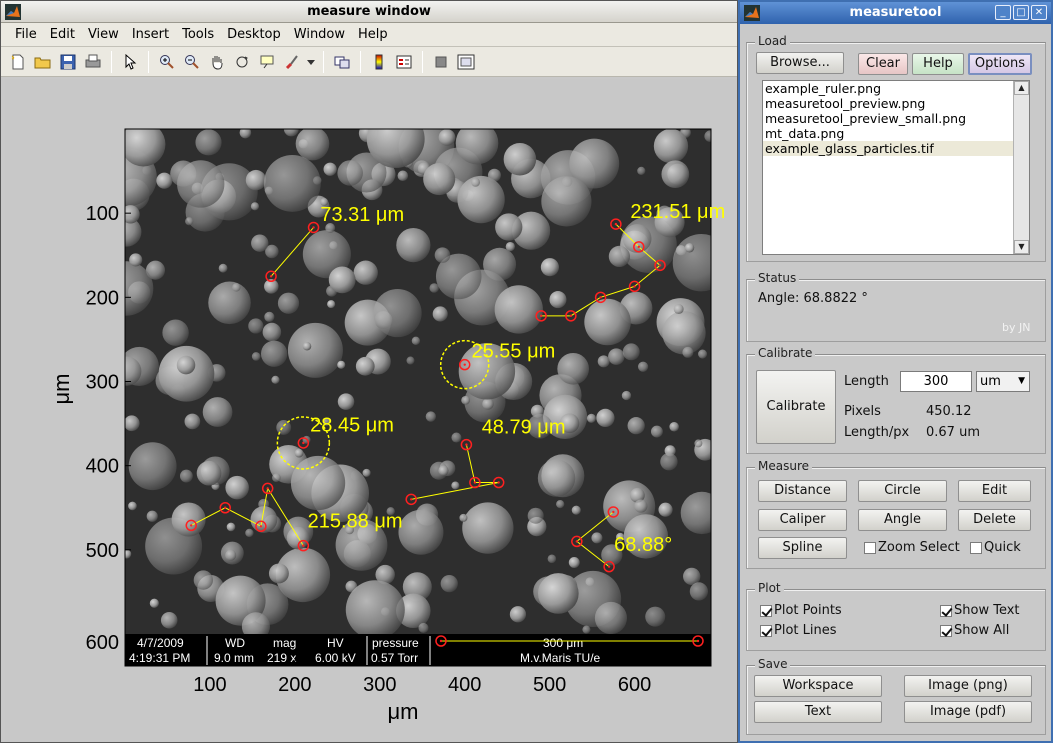 This screenshot has width=1053, height=743. What do you see at coordinates (994, 491) in the screenshot?
I see `edit-button: Edit` at bounding box center [994, 491].